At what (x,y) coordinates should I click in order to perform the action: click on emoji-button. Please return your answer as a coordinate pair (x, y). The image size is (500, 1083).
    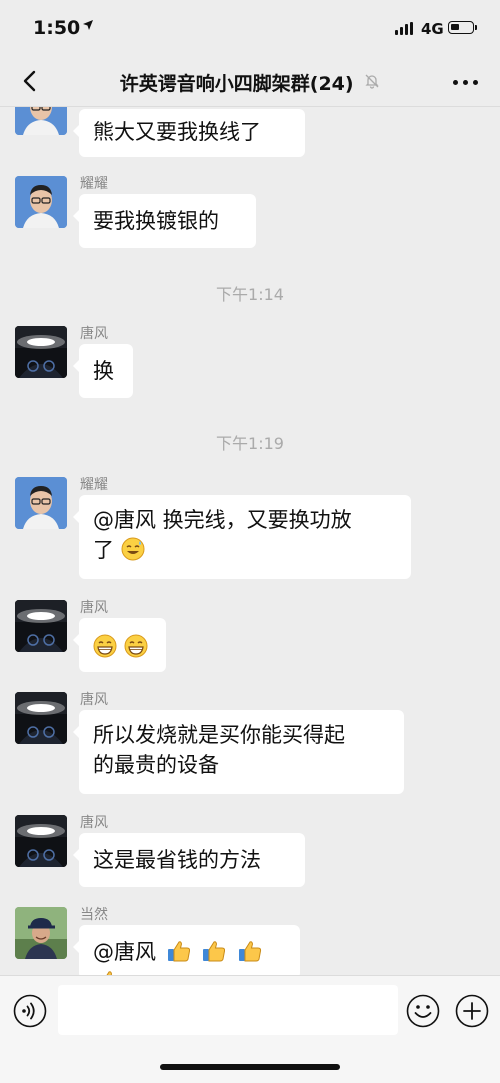
    Looking at the image, I should click on (423, 1011).